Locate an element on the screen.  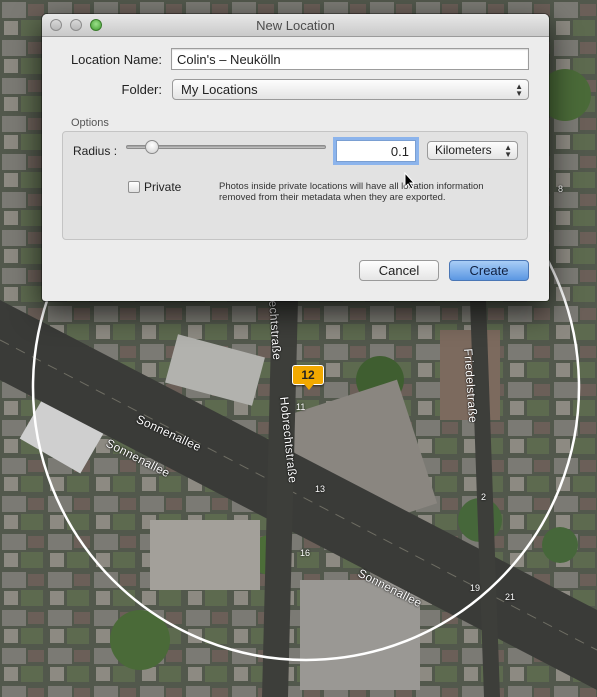
house-number: 19 is located at coordinates (475, 588).